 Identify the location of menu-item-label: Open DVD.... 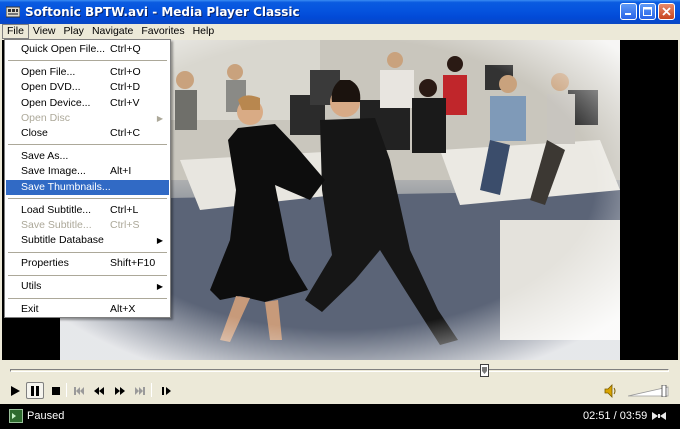
(51, 87).